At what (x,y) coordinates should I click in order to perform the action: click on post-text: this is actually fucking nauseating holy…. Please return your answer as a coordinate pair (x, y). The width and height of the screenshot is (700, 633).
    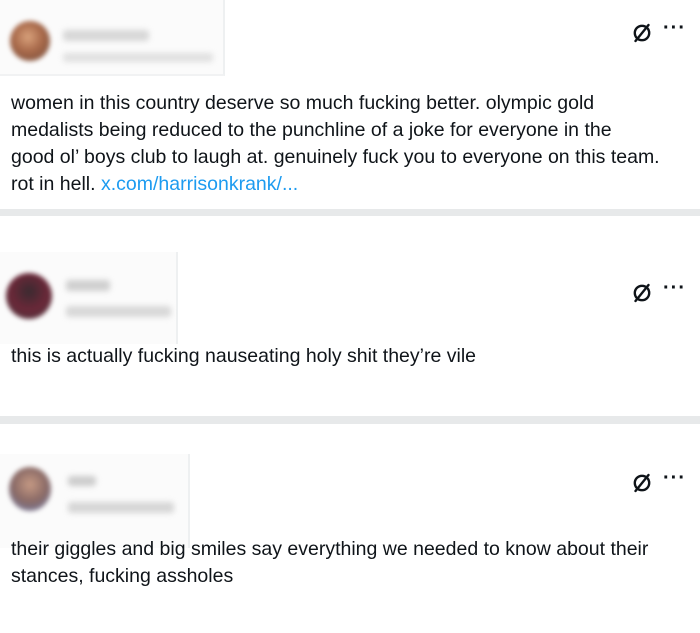
    Looking at the image, I should click on (243, 356).